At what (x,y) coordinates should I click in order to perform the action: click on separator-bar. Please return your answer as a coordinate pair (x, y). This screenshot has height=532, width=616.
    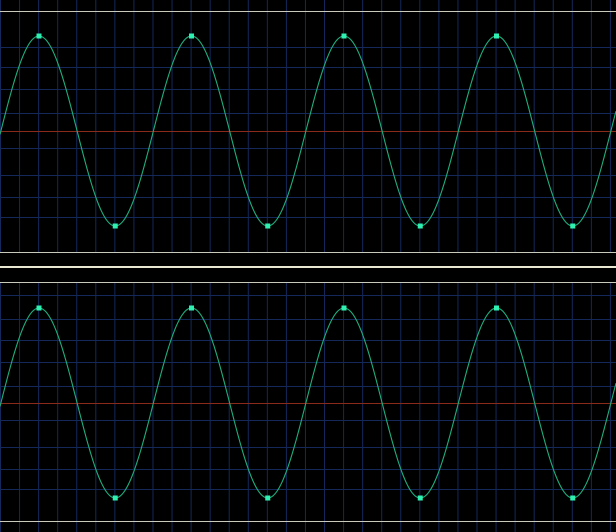
    Looking at the image, I should click on (308, 267).